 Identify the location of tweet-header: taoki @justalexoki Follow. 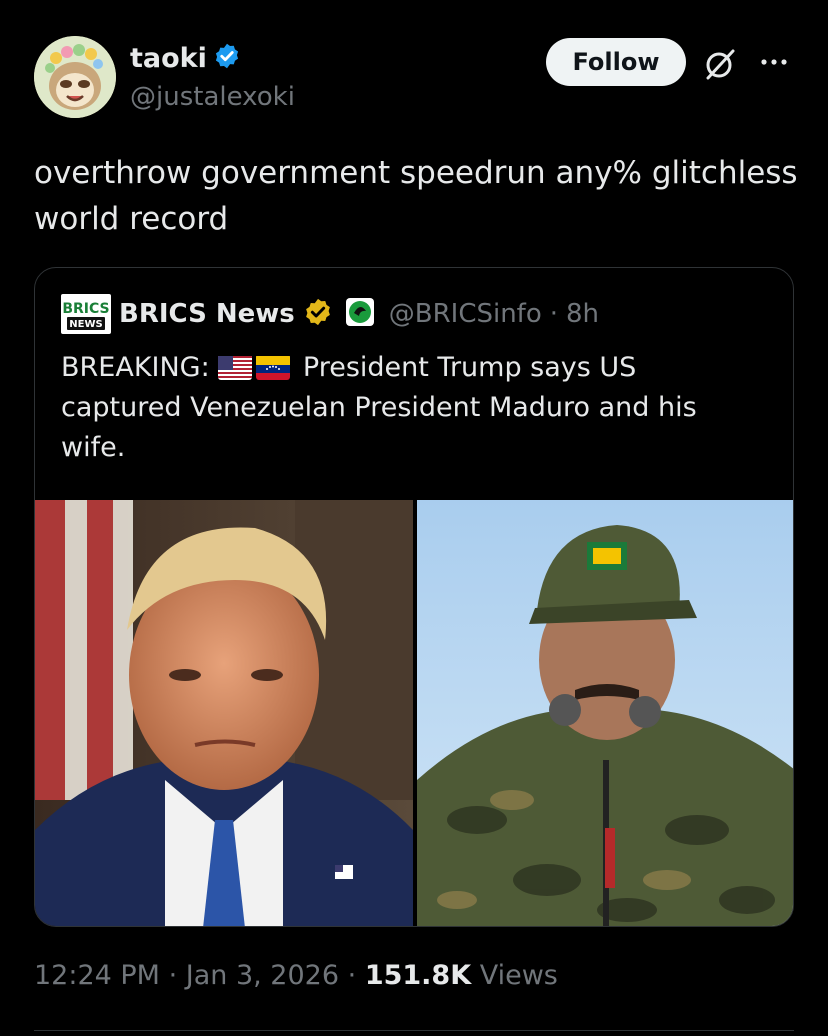
(414, 78).